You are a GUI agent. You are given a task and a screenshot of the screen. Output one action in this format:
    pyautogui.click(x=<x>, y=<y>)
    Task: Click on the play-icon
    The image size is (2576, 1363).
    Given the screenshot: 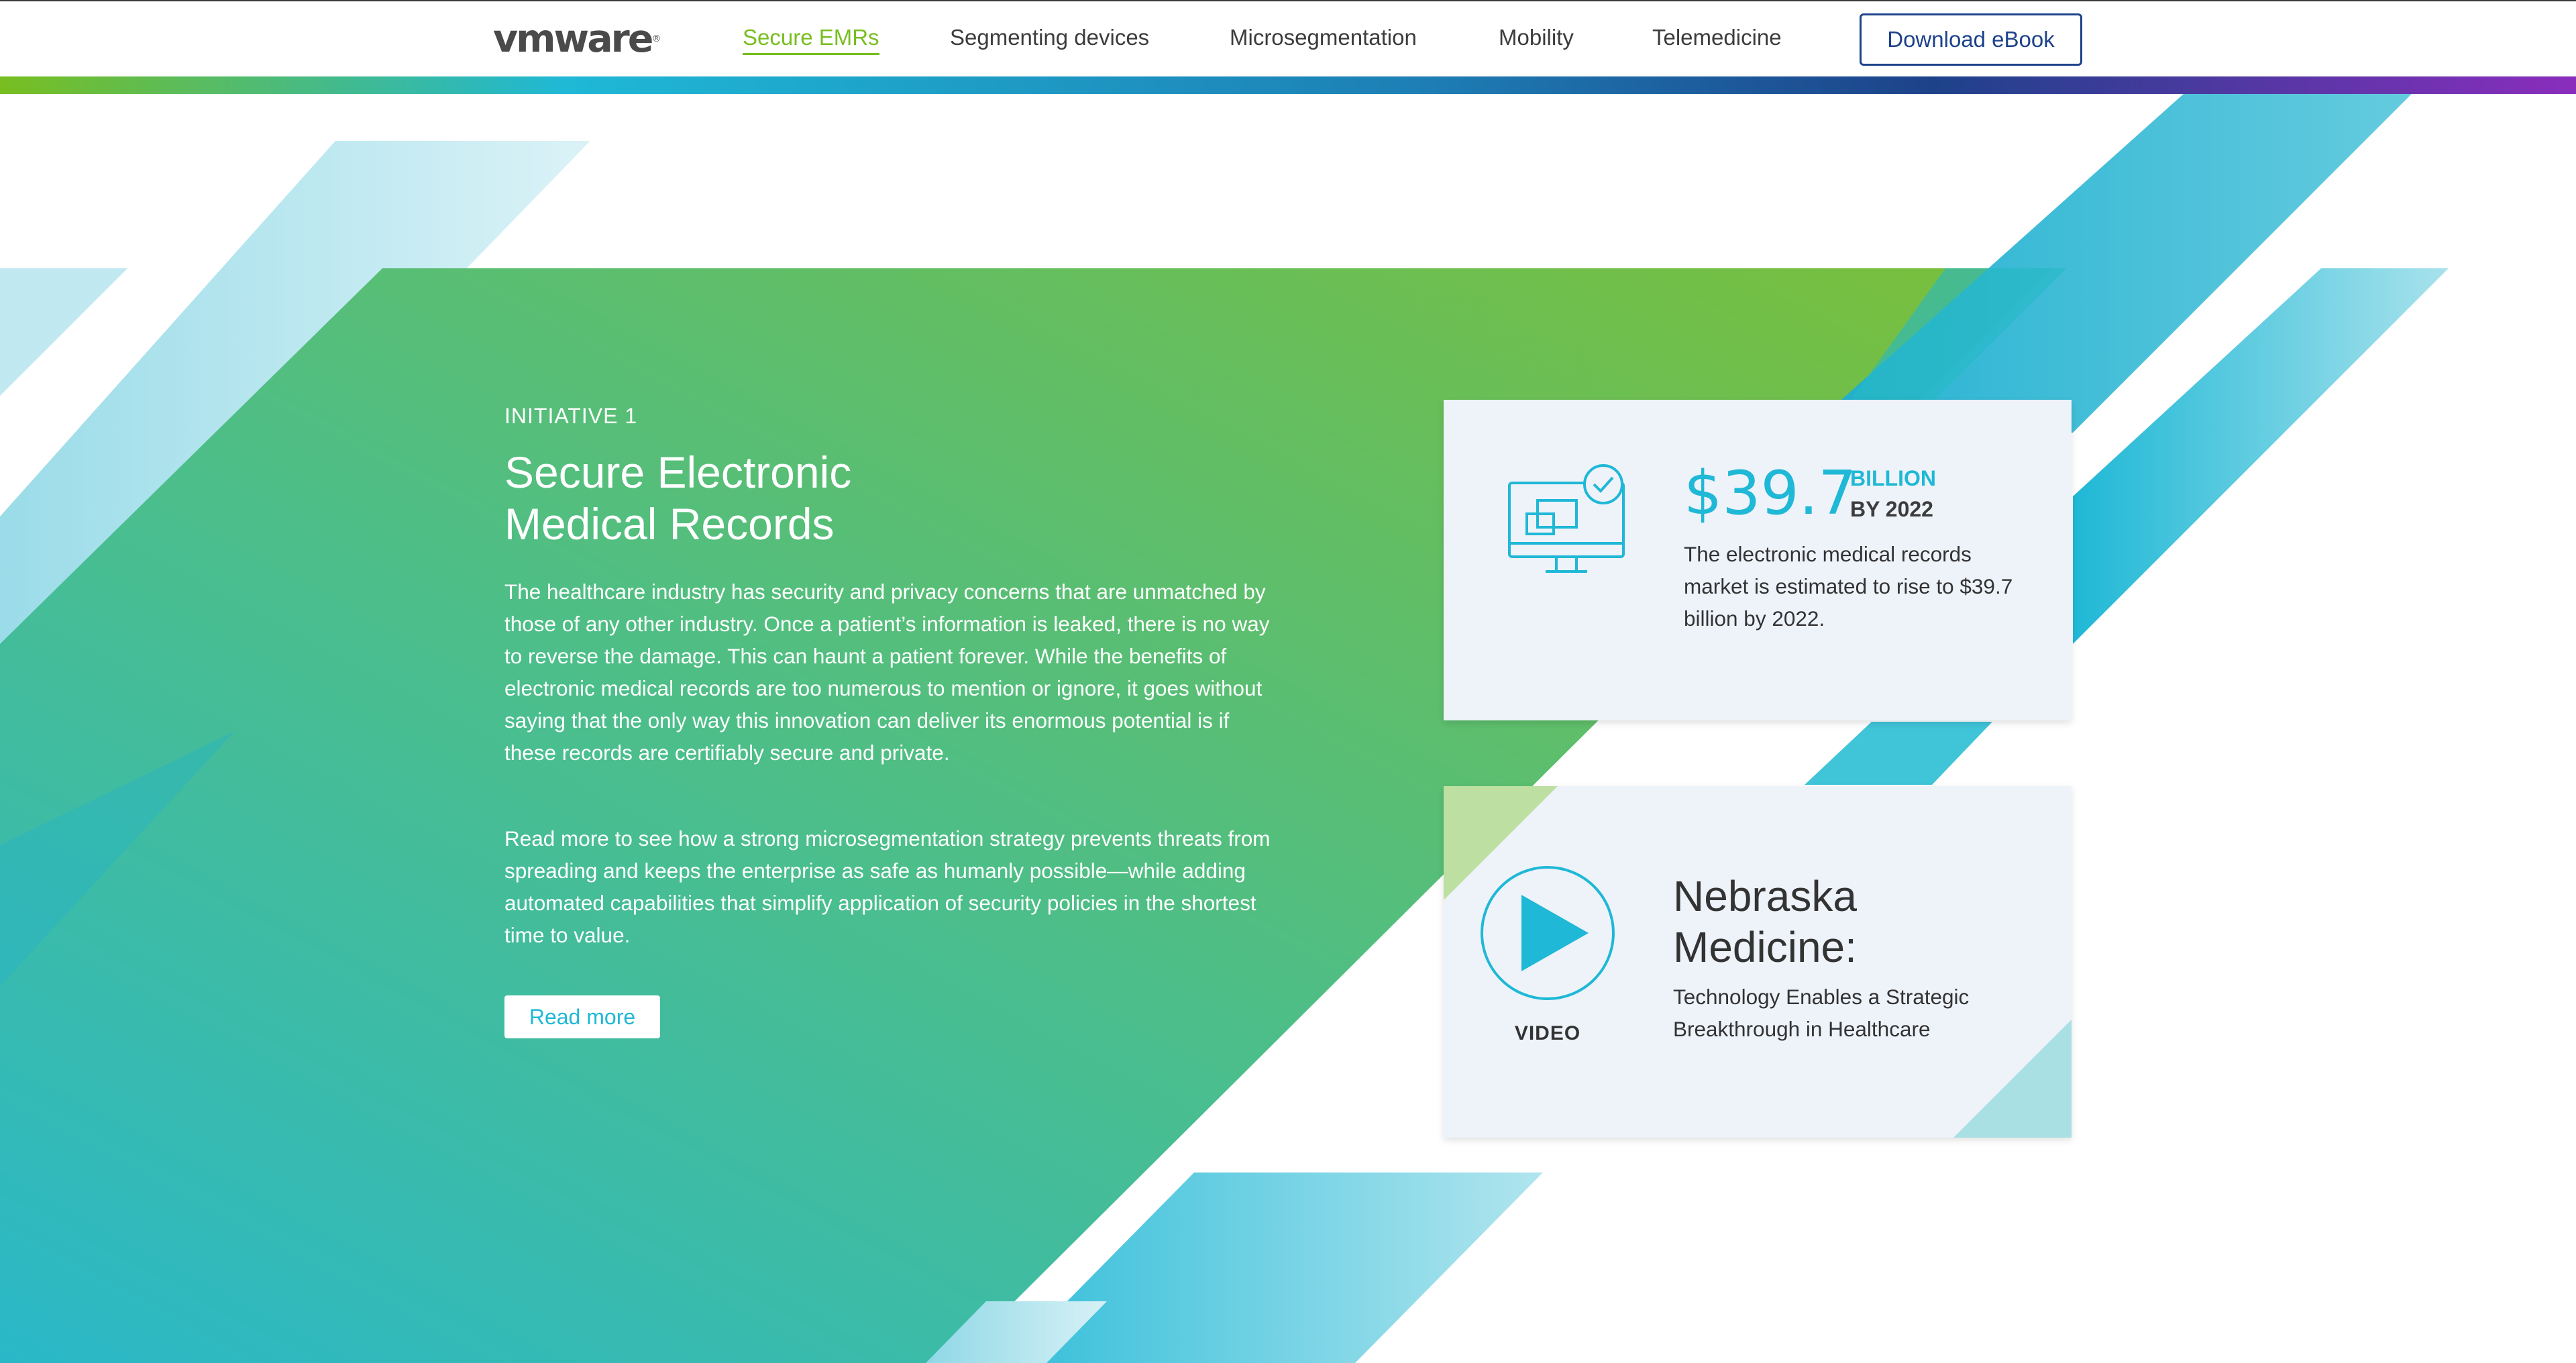 What is the action you would take?
    pyautogui.click(x=1547, y=933)
    